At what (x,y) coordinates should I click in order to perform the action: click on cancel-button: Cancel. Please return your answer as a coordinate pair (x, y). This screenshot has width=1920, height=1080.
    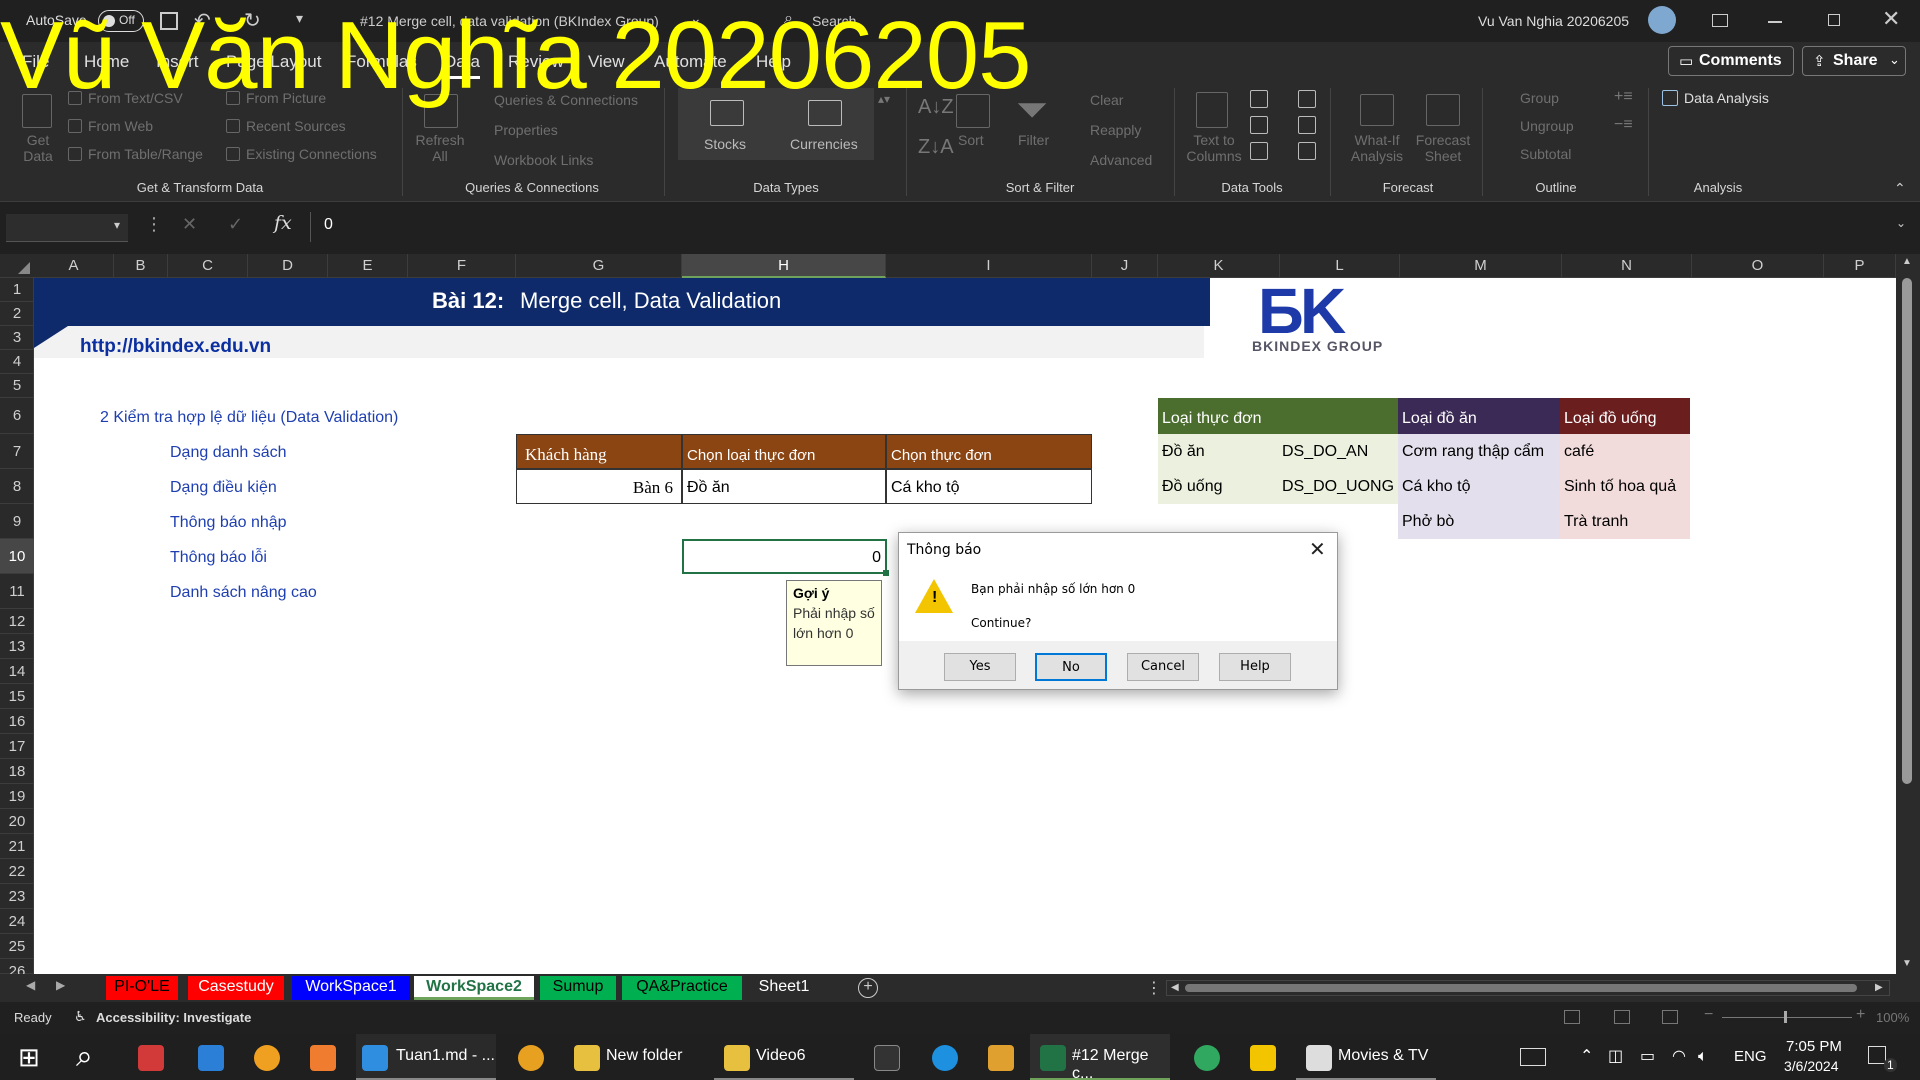
    Looking at the image, I should click on (1163, 667).